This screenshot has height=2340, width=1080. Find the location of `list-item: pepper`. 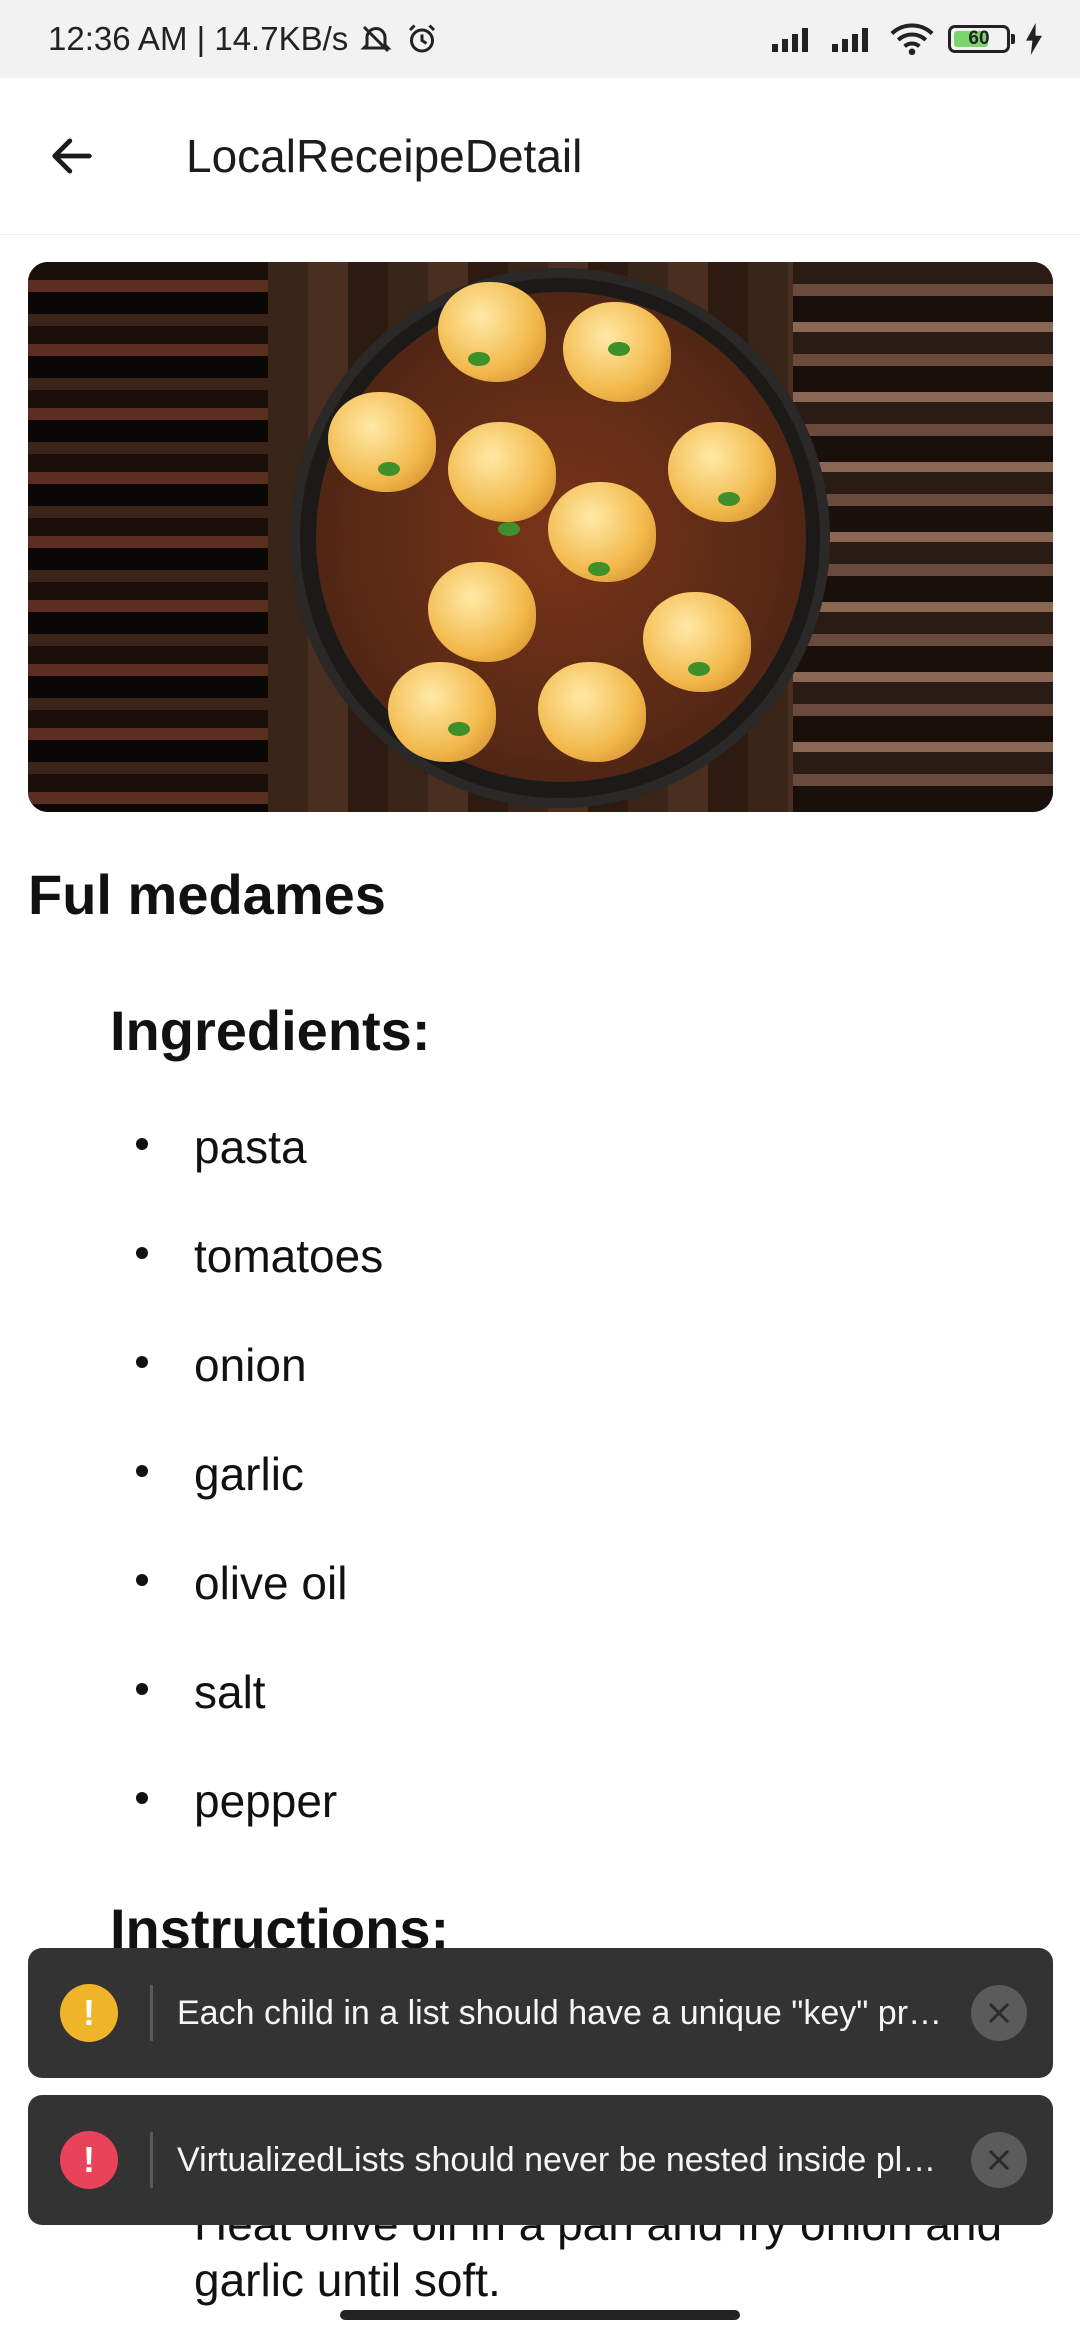

list-item: pepper is located at coordinates (246, 1828).